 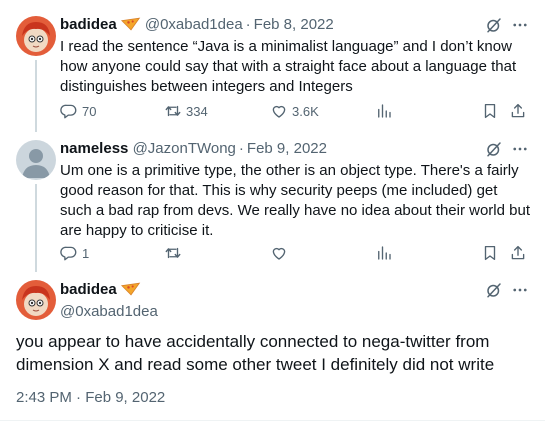 What do you see at coordinates (89, 111) in the screenshot?
I see `reply-count: 70` at bounding box center [89, 111].